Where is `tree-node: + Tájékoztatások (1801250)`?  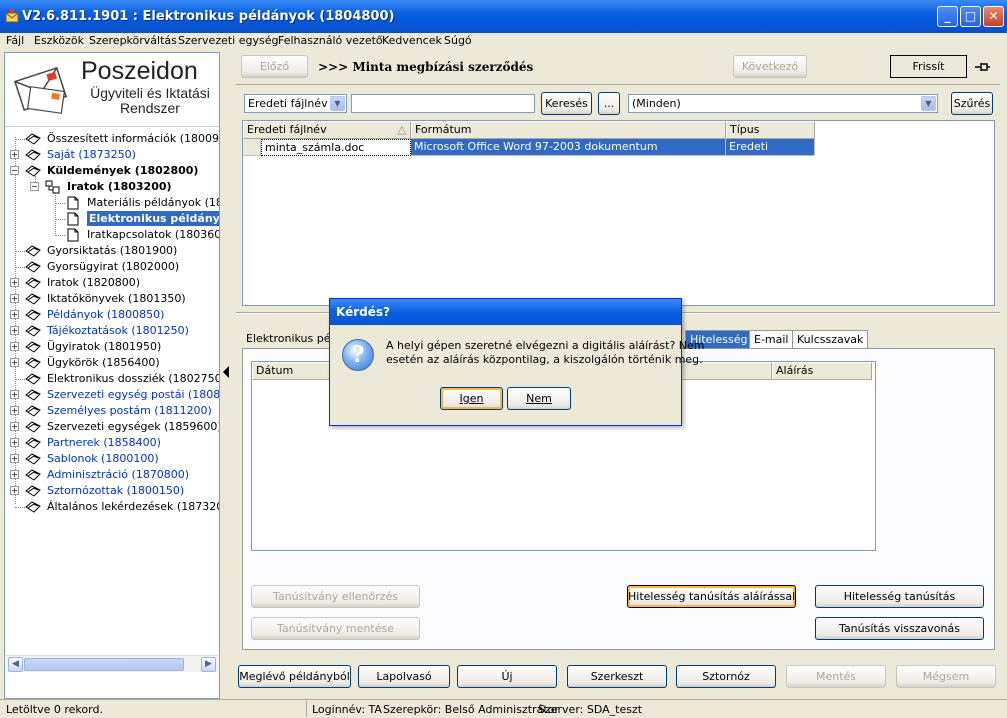
tree-node: + Tájékoztatások (1801250) is located at coordinates (112, 331).